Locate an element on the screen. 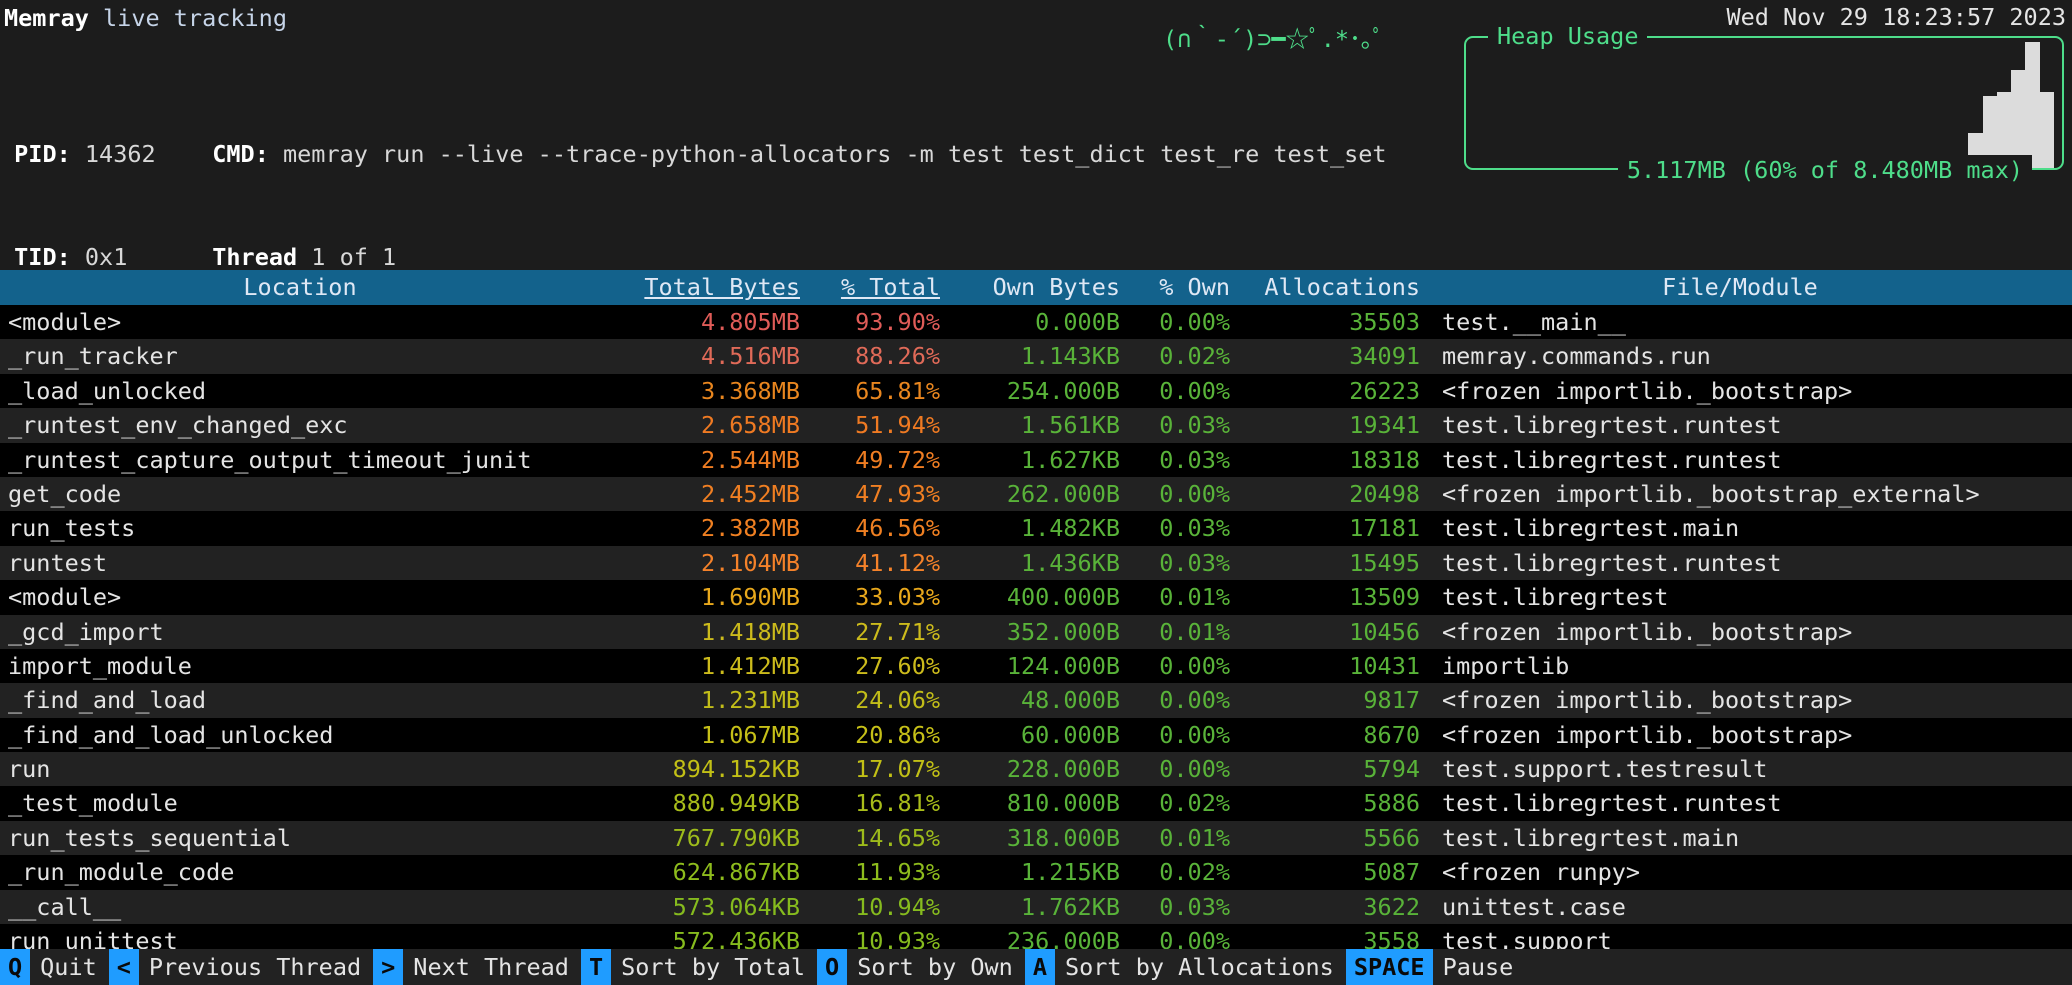  column-header-label: File/Module is located at coordinates (1740, 287).